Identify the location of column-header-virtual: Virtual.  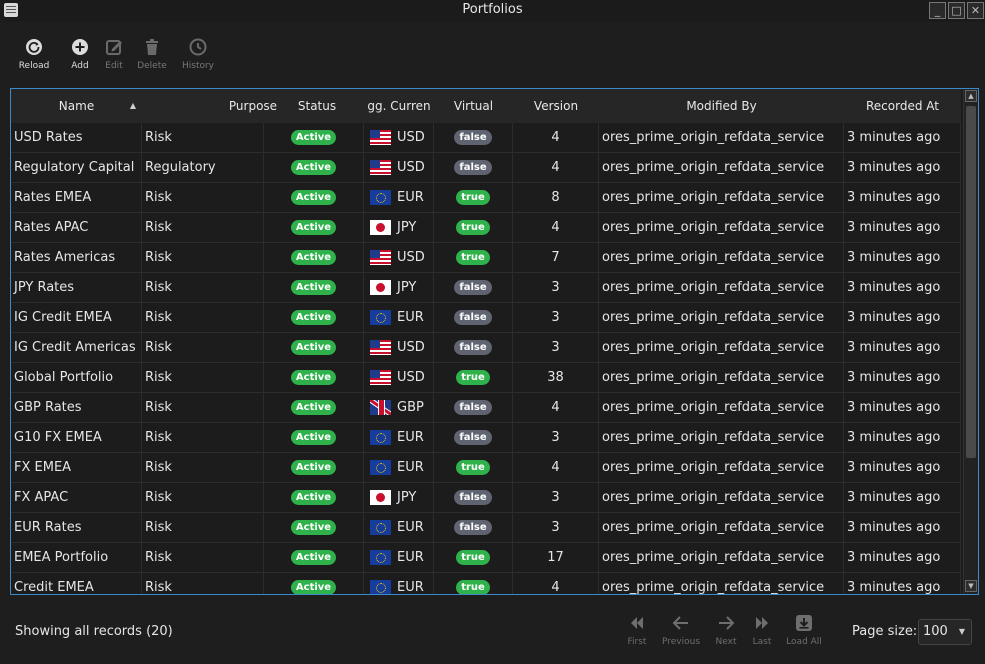
(473, 106).